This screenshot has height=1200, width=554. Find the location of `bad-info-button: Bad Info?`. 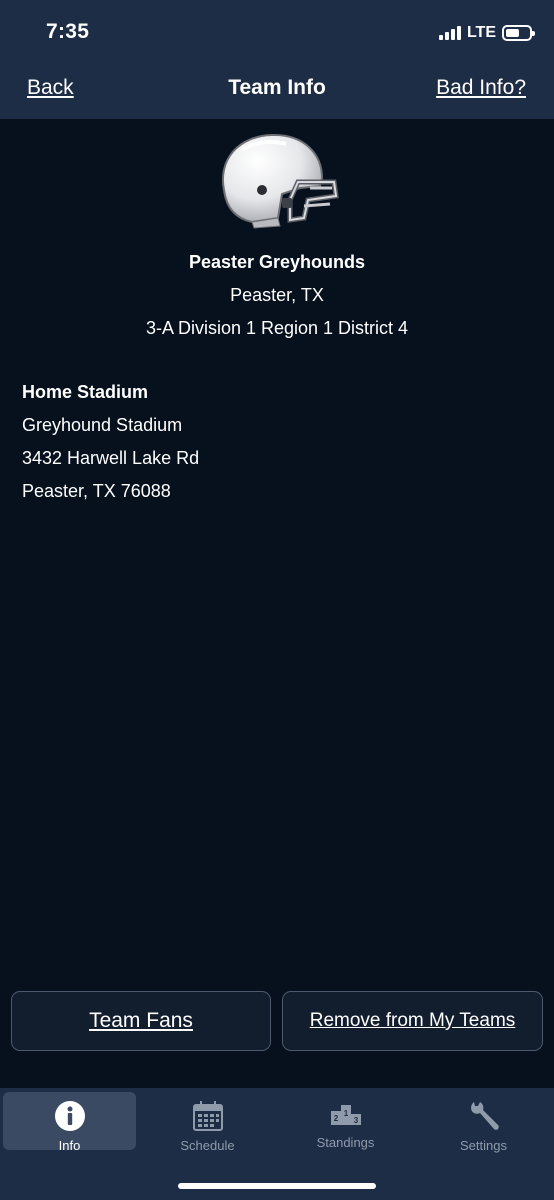

bad-info-button: Bad Info? is located at coordinates (481, 88).